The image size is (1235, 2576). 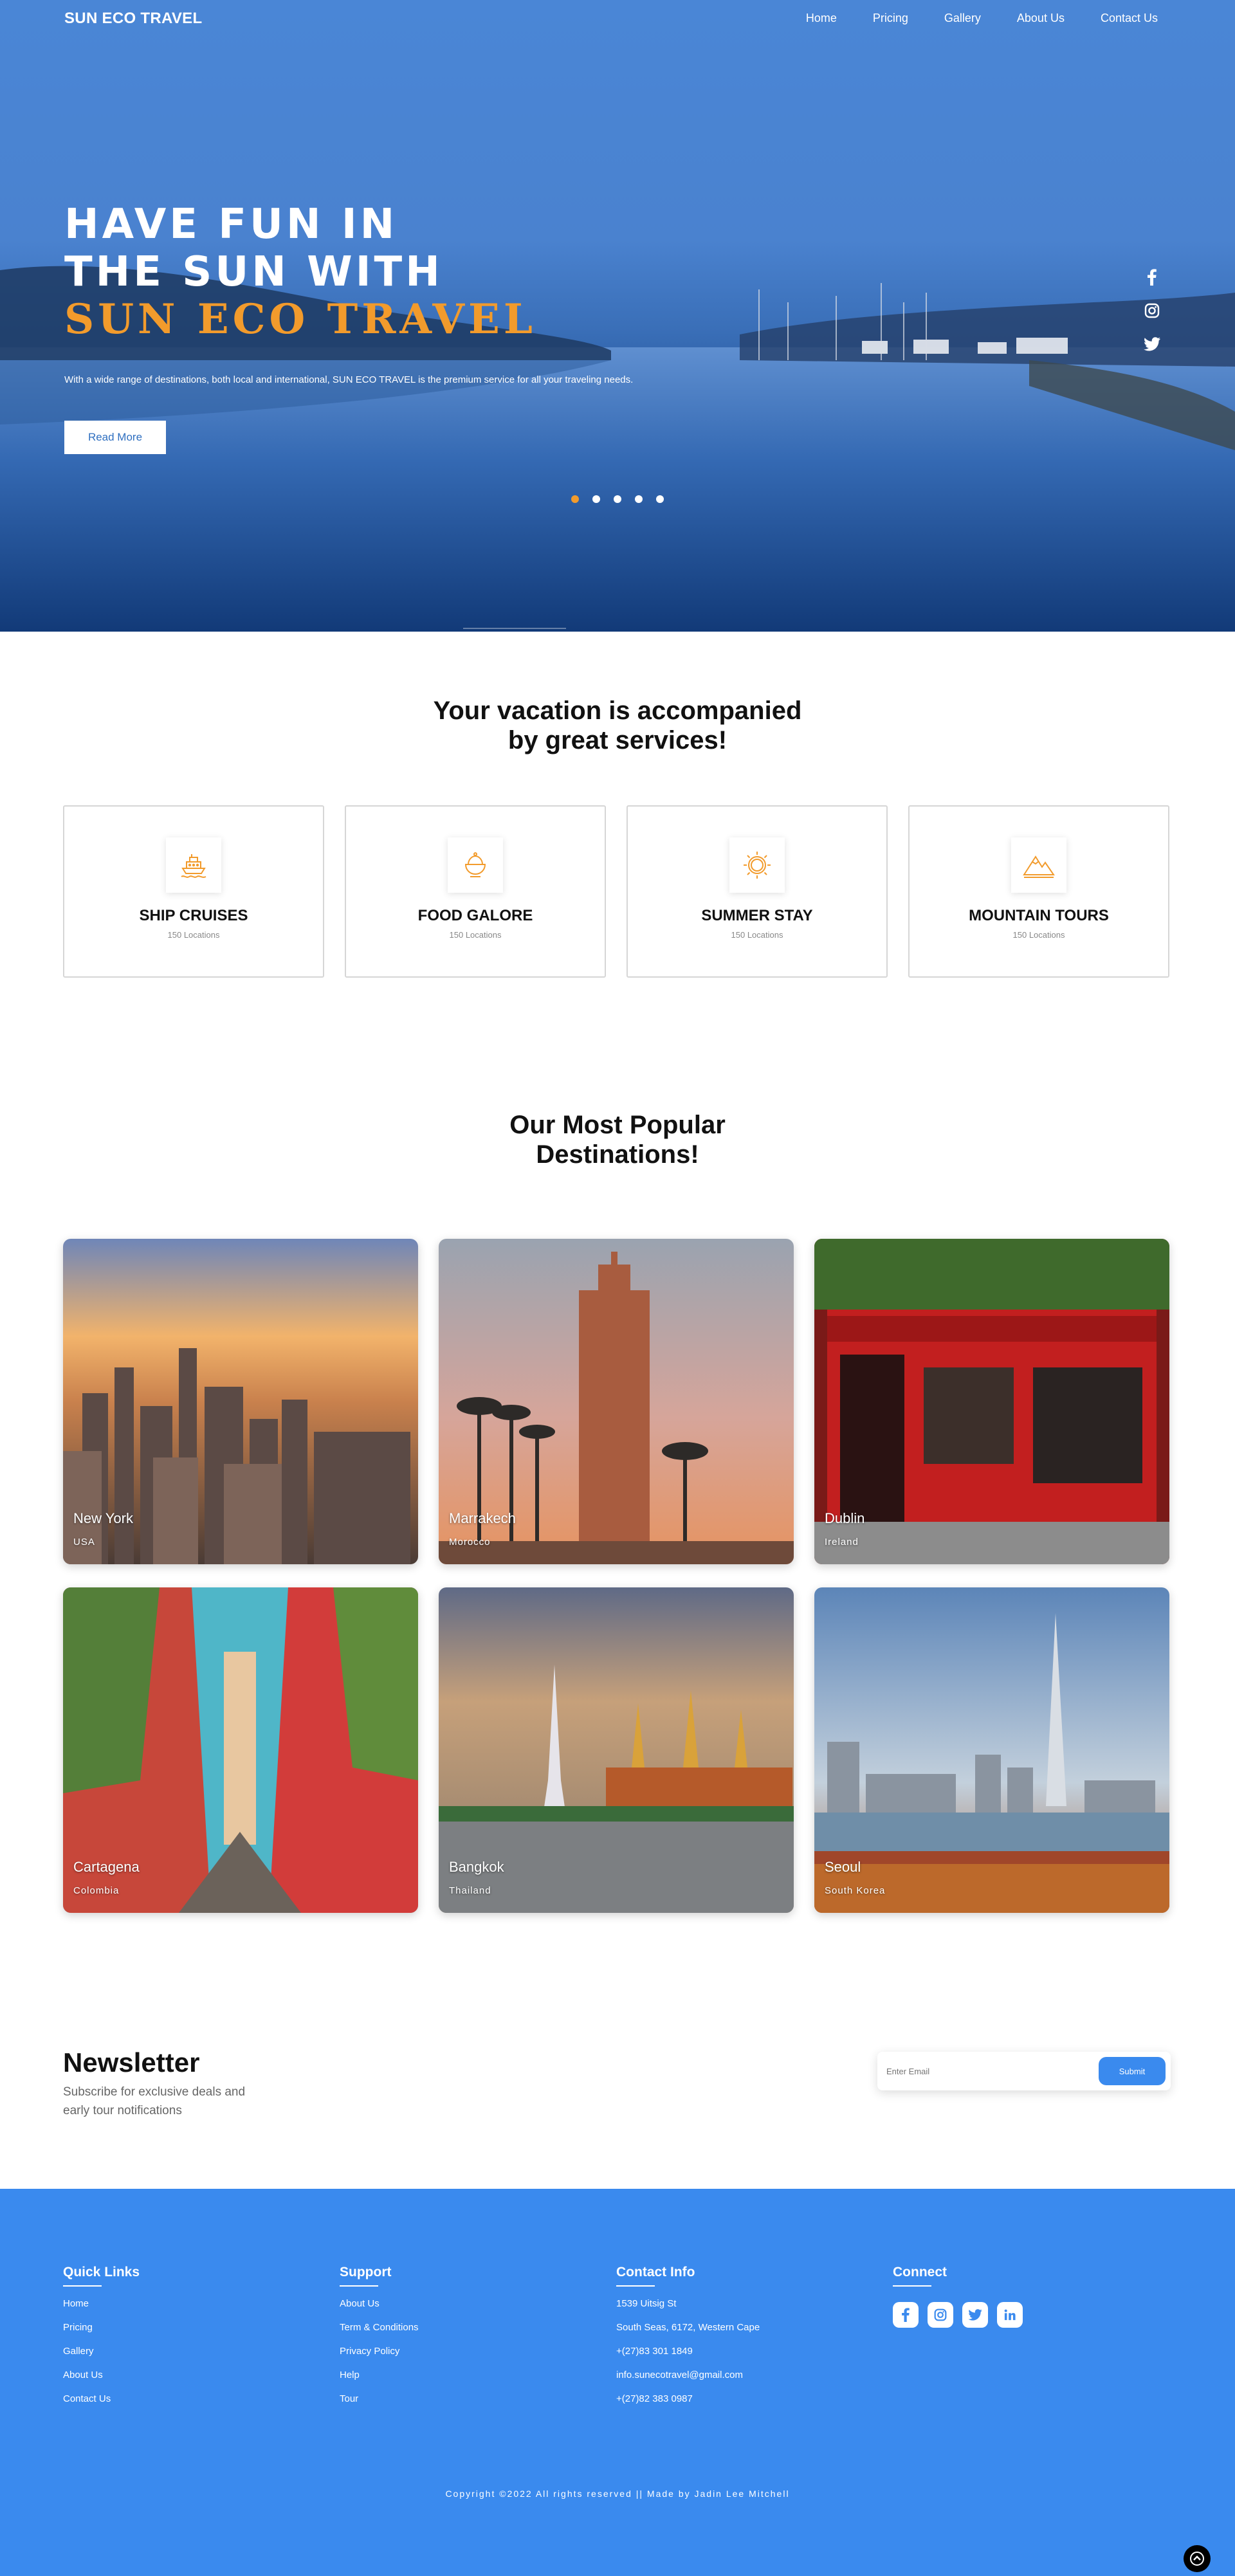 I want to click on footer-link-tour: Tour, so click(x=462, y=2399).